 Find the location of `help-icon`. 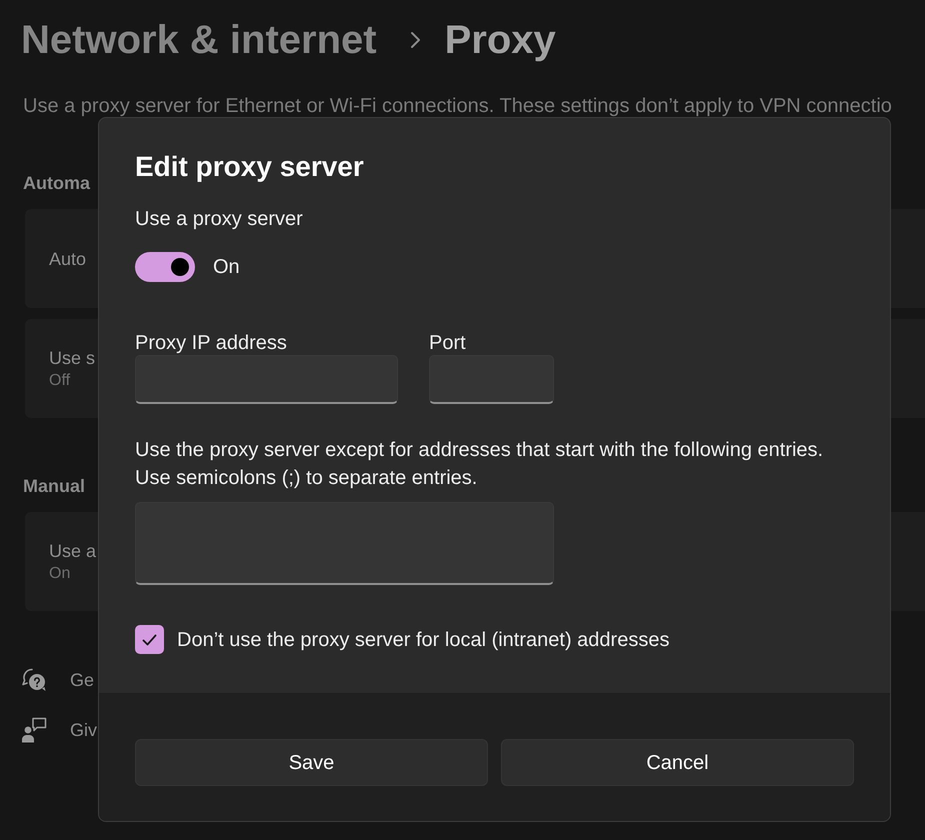

help-icon is located at coordinates (34, 680).